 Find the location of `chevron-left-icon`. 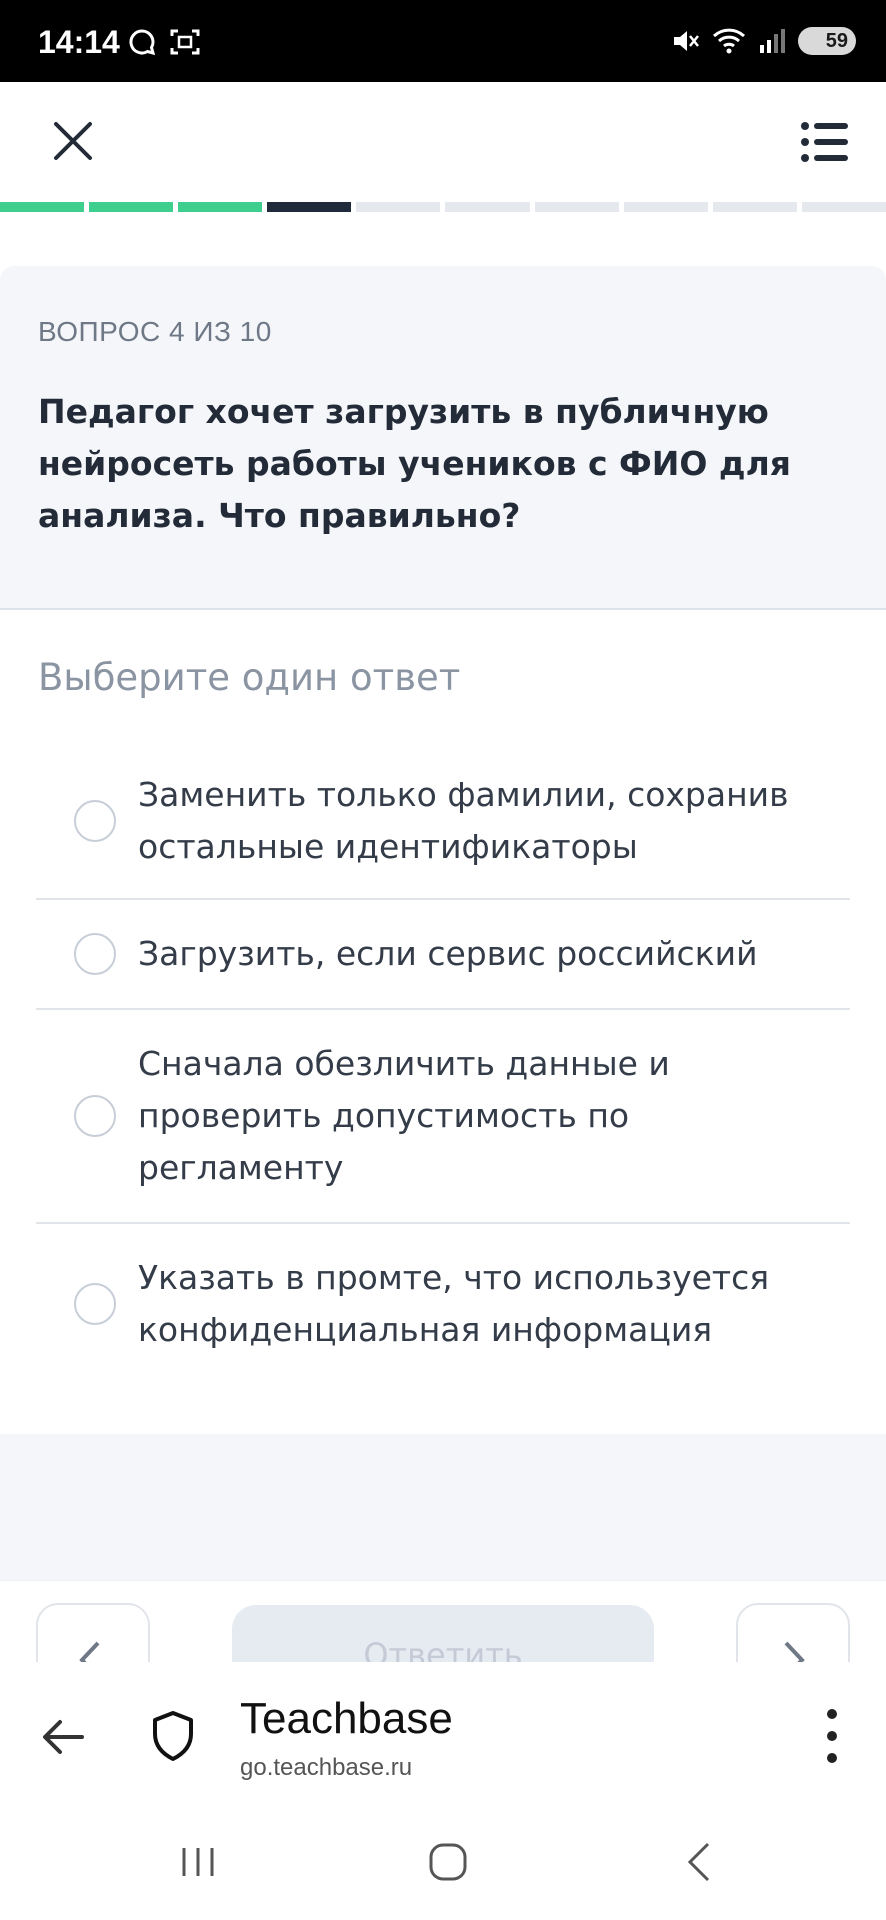

chevron-left-icon is located at coordinates (89, 1652).